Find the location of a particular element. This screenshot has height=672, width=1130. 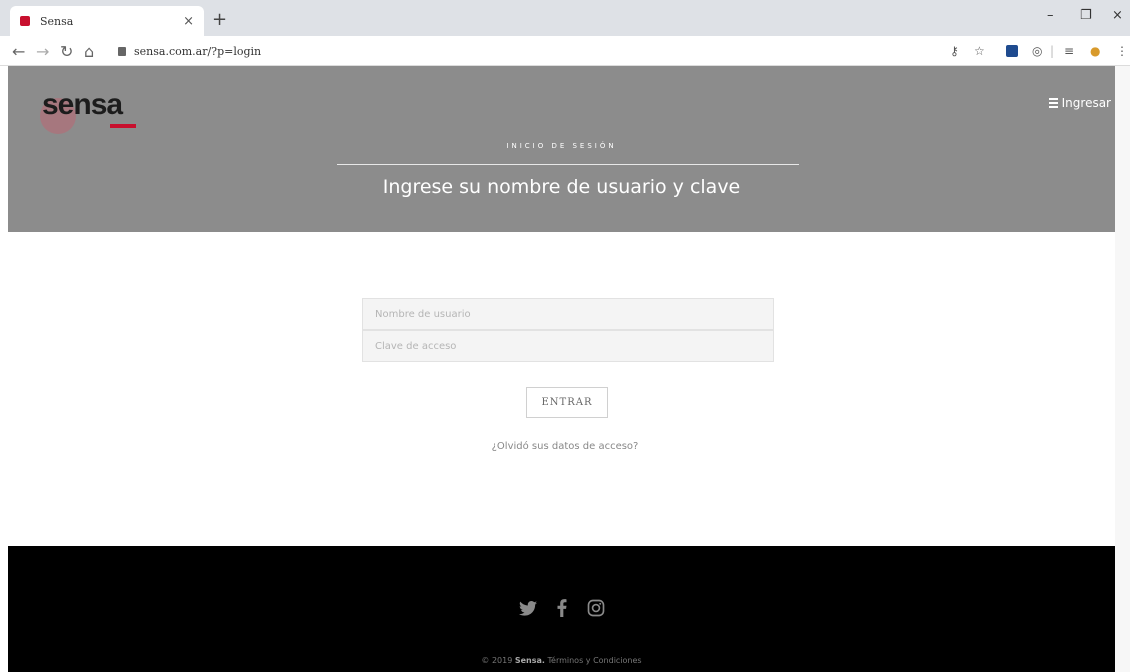

address-field: sensa.com.ar/?p=login is located at coordinates (513, 51).